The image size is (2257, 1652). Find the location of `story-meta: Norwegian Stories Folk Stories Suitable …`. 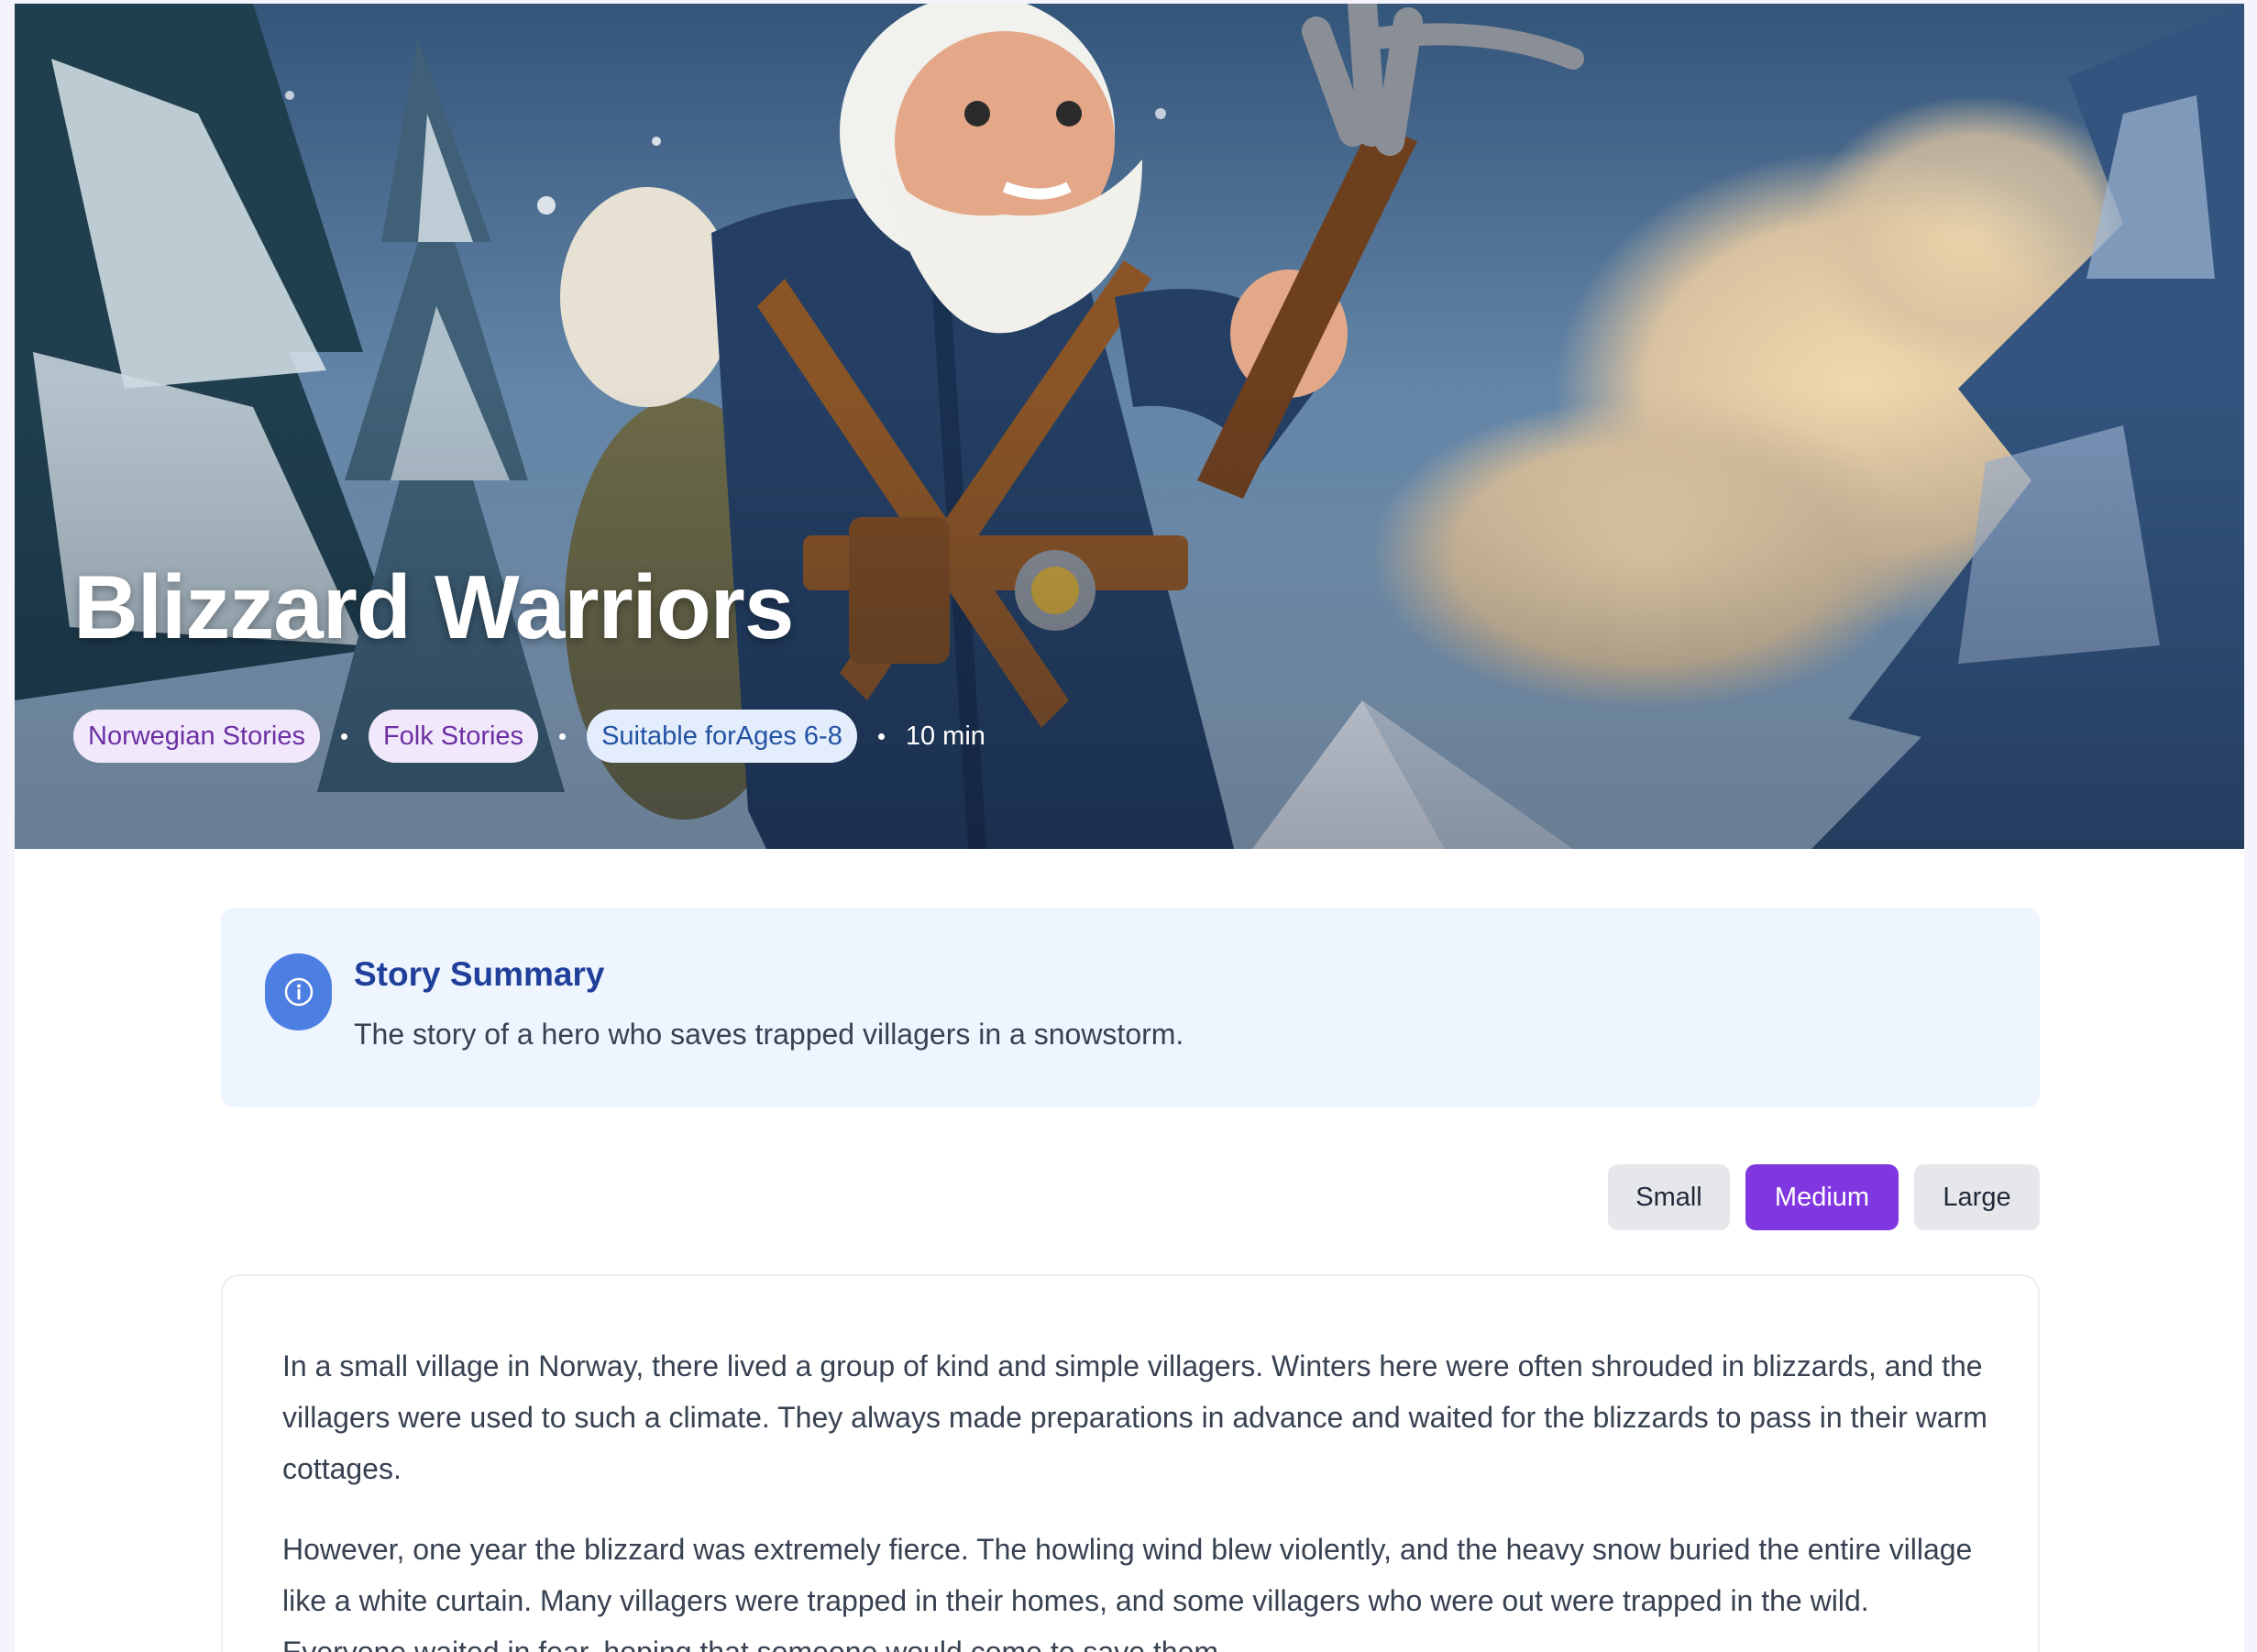

story-meta: Norwegian Stories Folk Stories Suitable … is located at coordinates (529, 736).